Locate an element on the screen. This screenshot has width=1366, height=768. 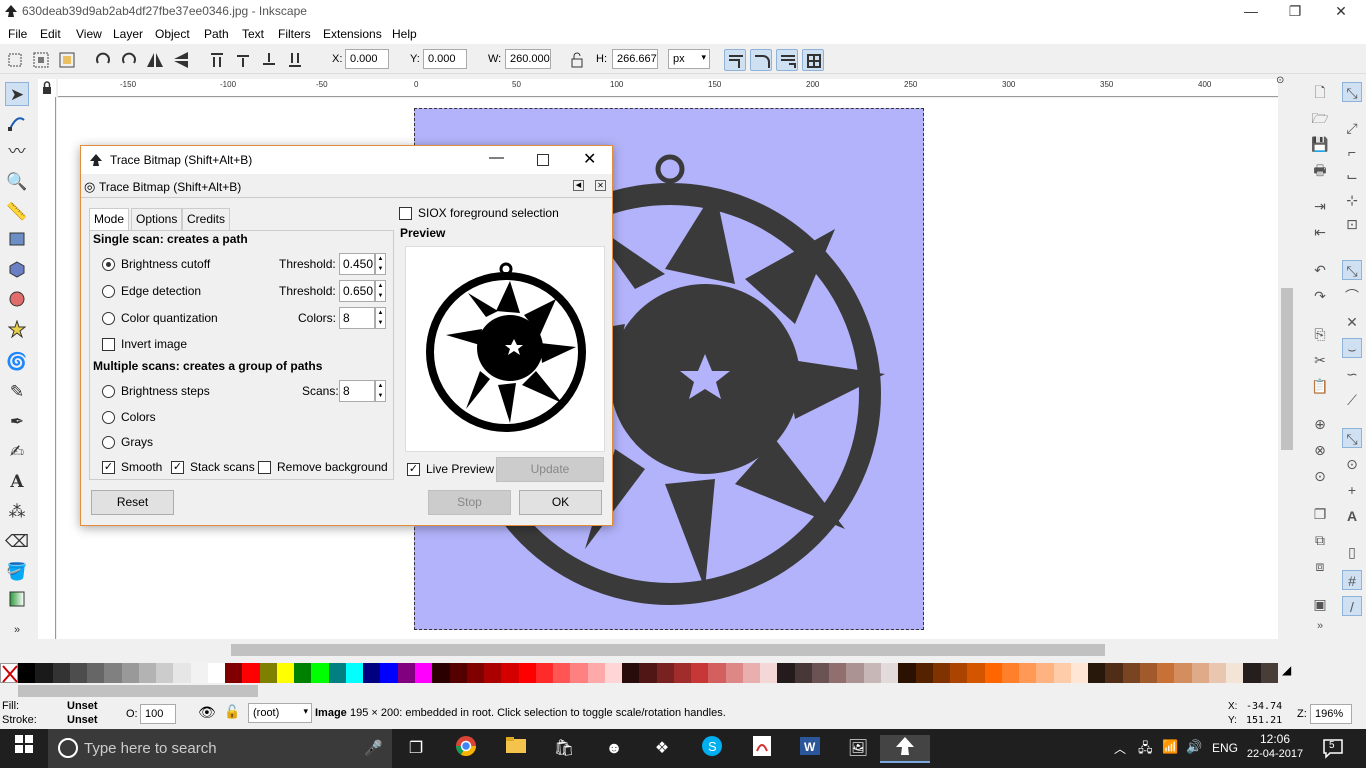
brightness-steps-label: Brightness steps is located at coordinates (165, 391).